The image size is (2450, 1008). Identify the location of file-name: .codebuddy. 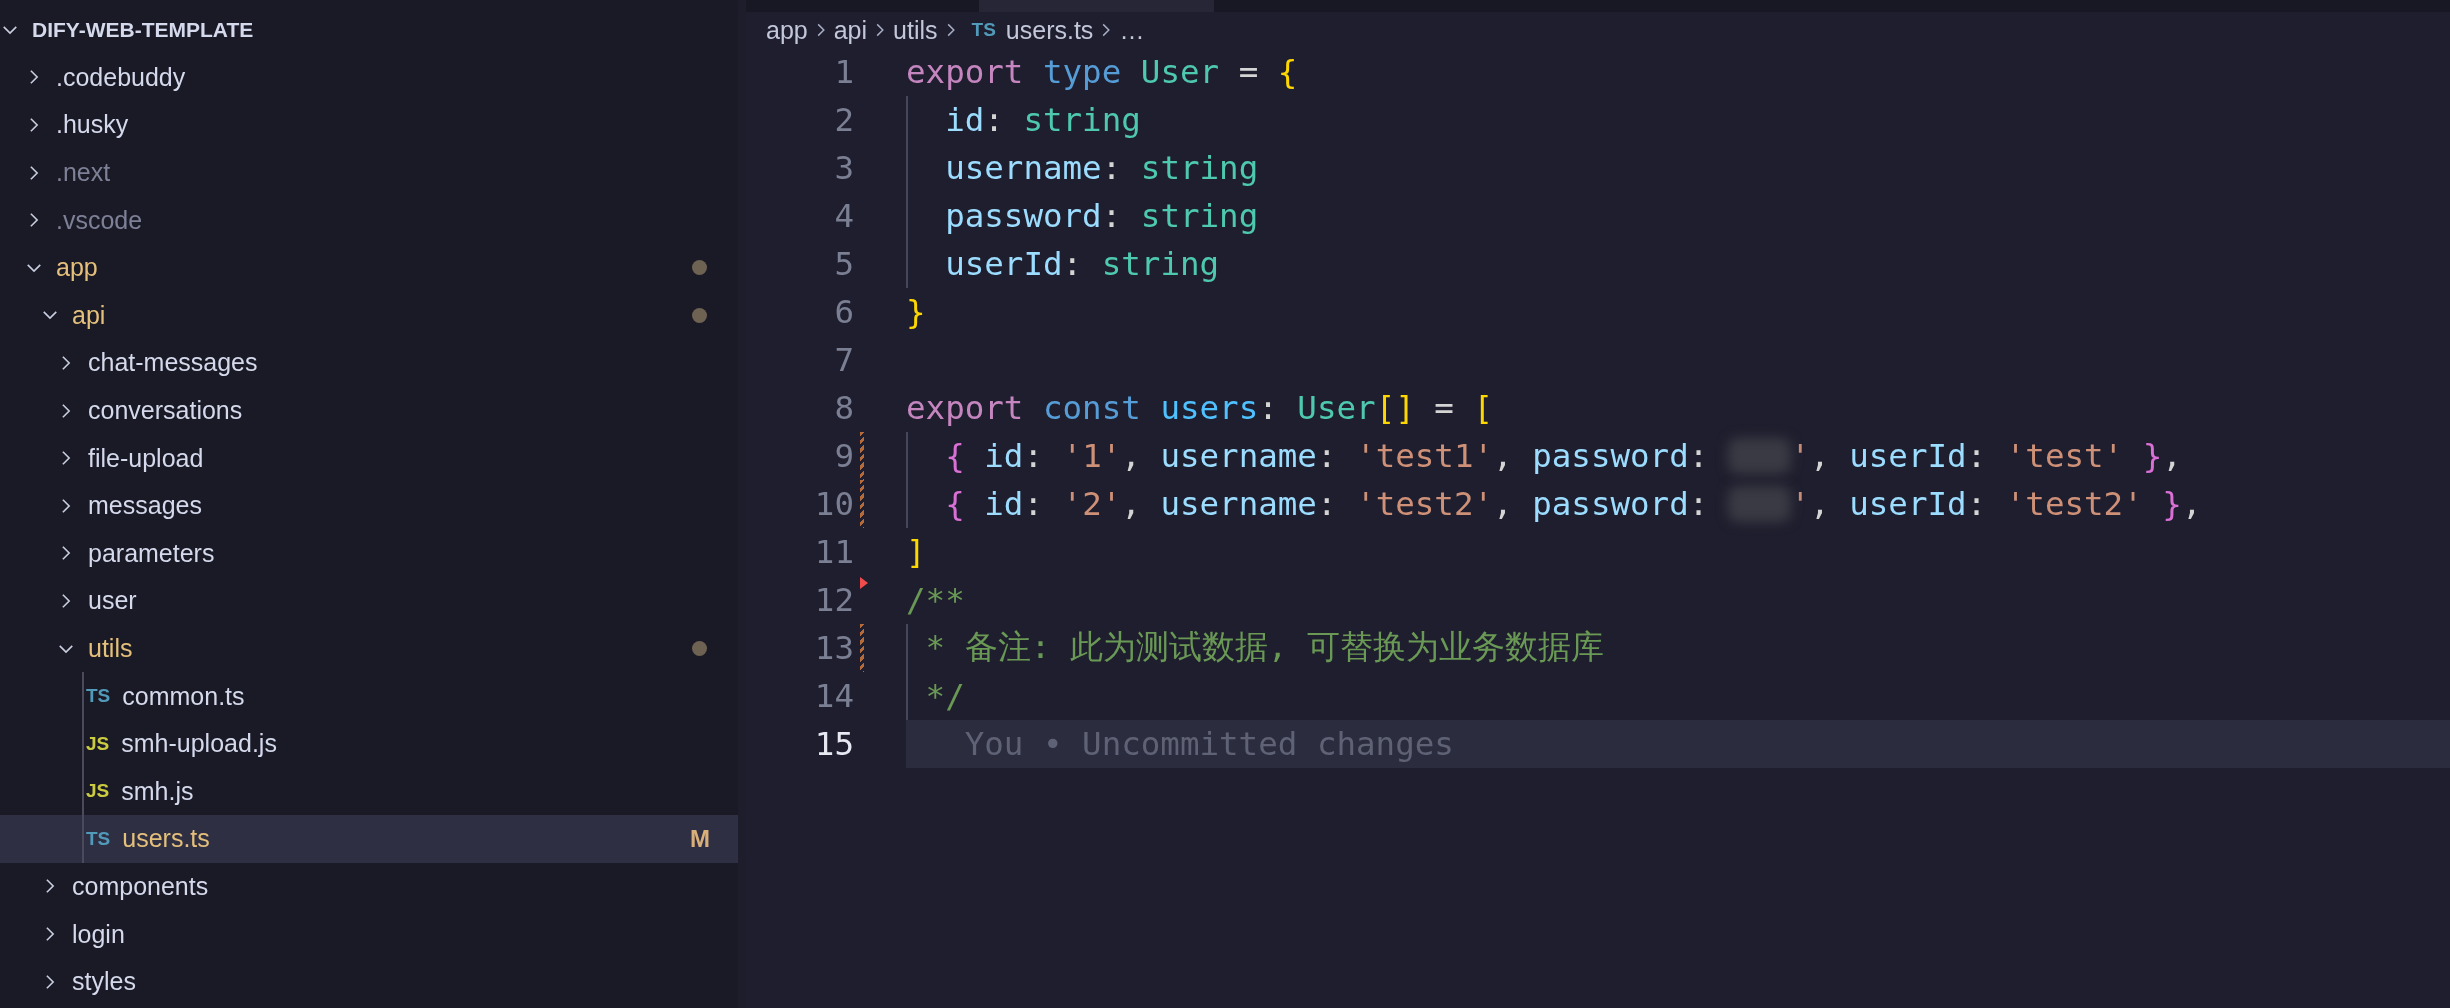
(121, 77).